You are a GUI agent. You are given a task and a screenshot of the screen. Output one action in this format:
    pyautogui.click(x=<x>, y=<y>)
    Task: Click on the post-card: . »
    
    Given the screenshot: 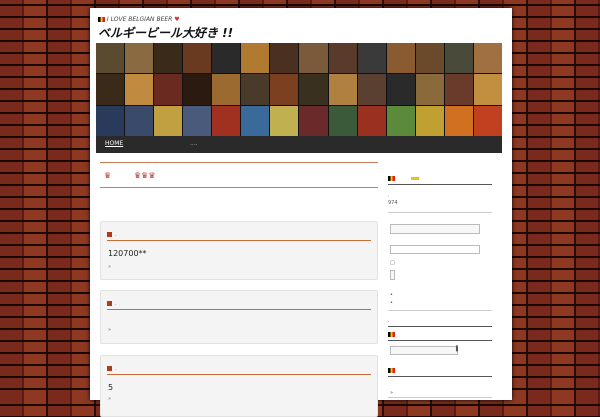 What is the action you would take?
    pyautogui.click(x=239, y=317)
    